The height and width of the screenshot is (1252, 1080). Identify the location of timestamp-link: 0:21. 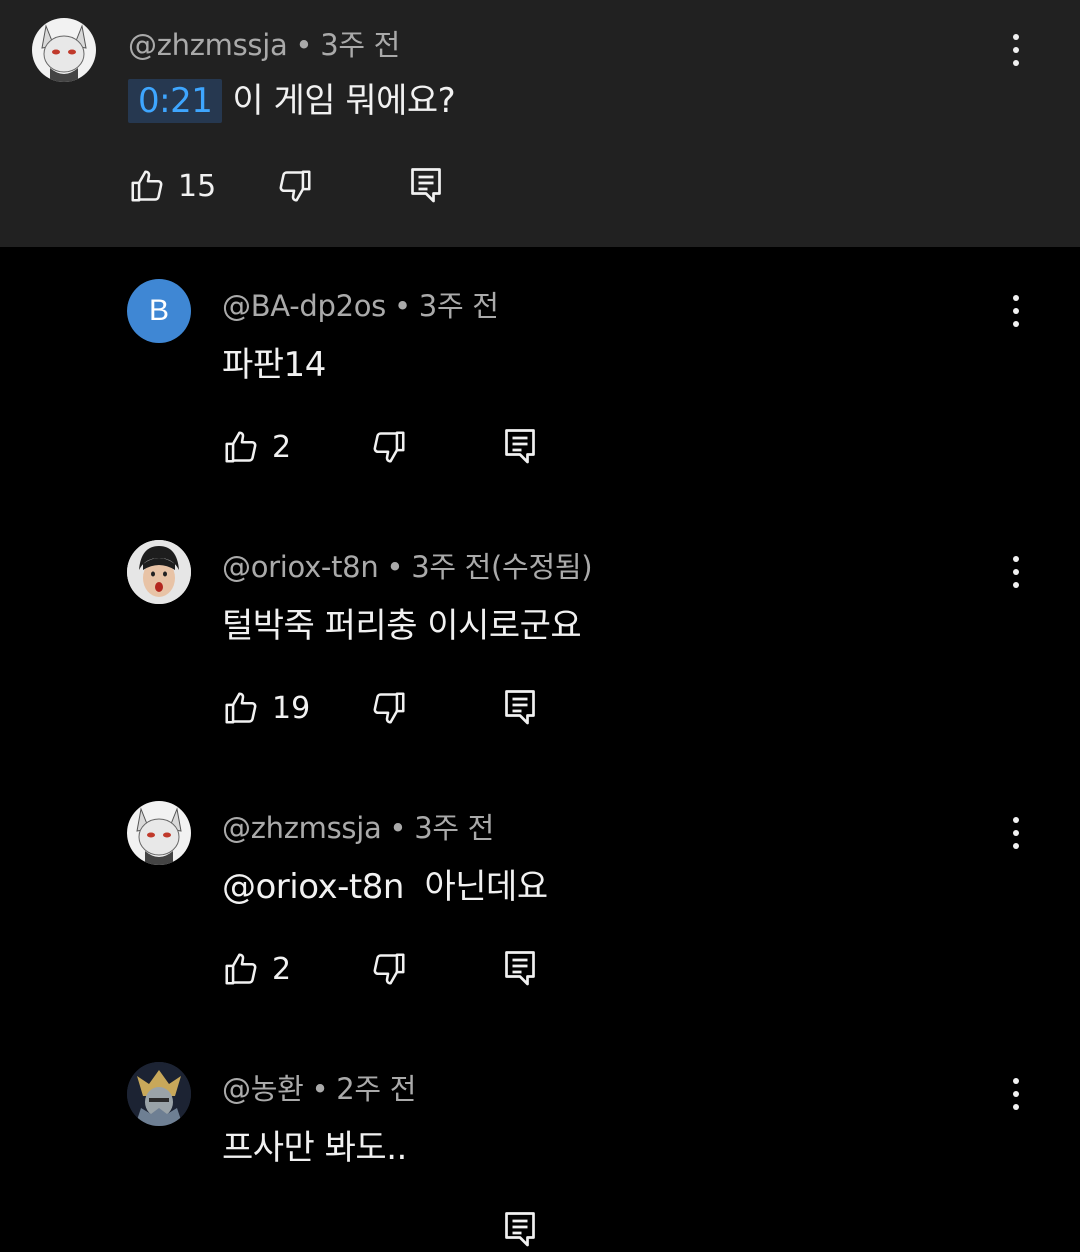
(175, 101).